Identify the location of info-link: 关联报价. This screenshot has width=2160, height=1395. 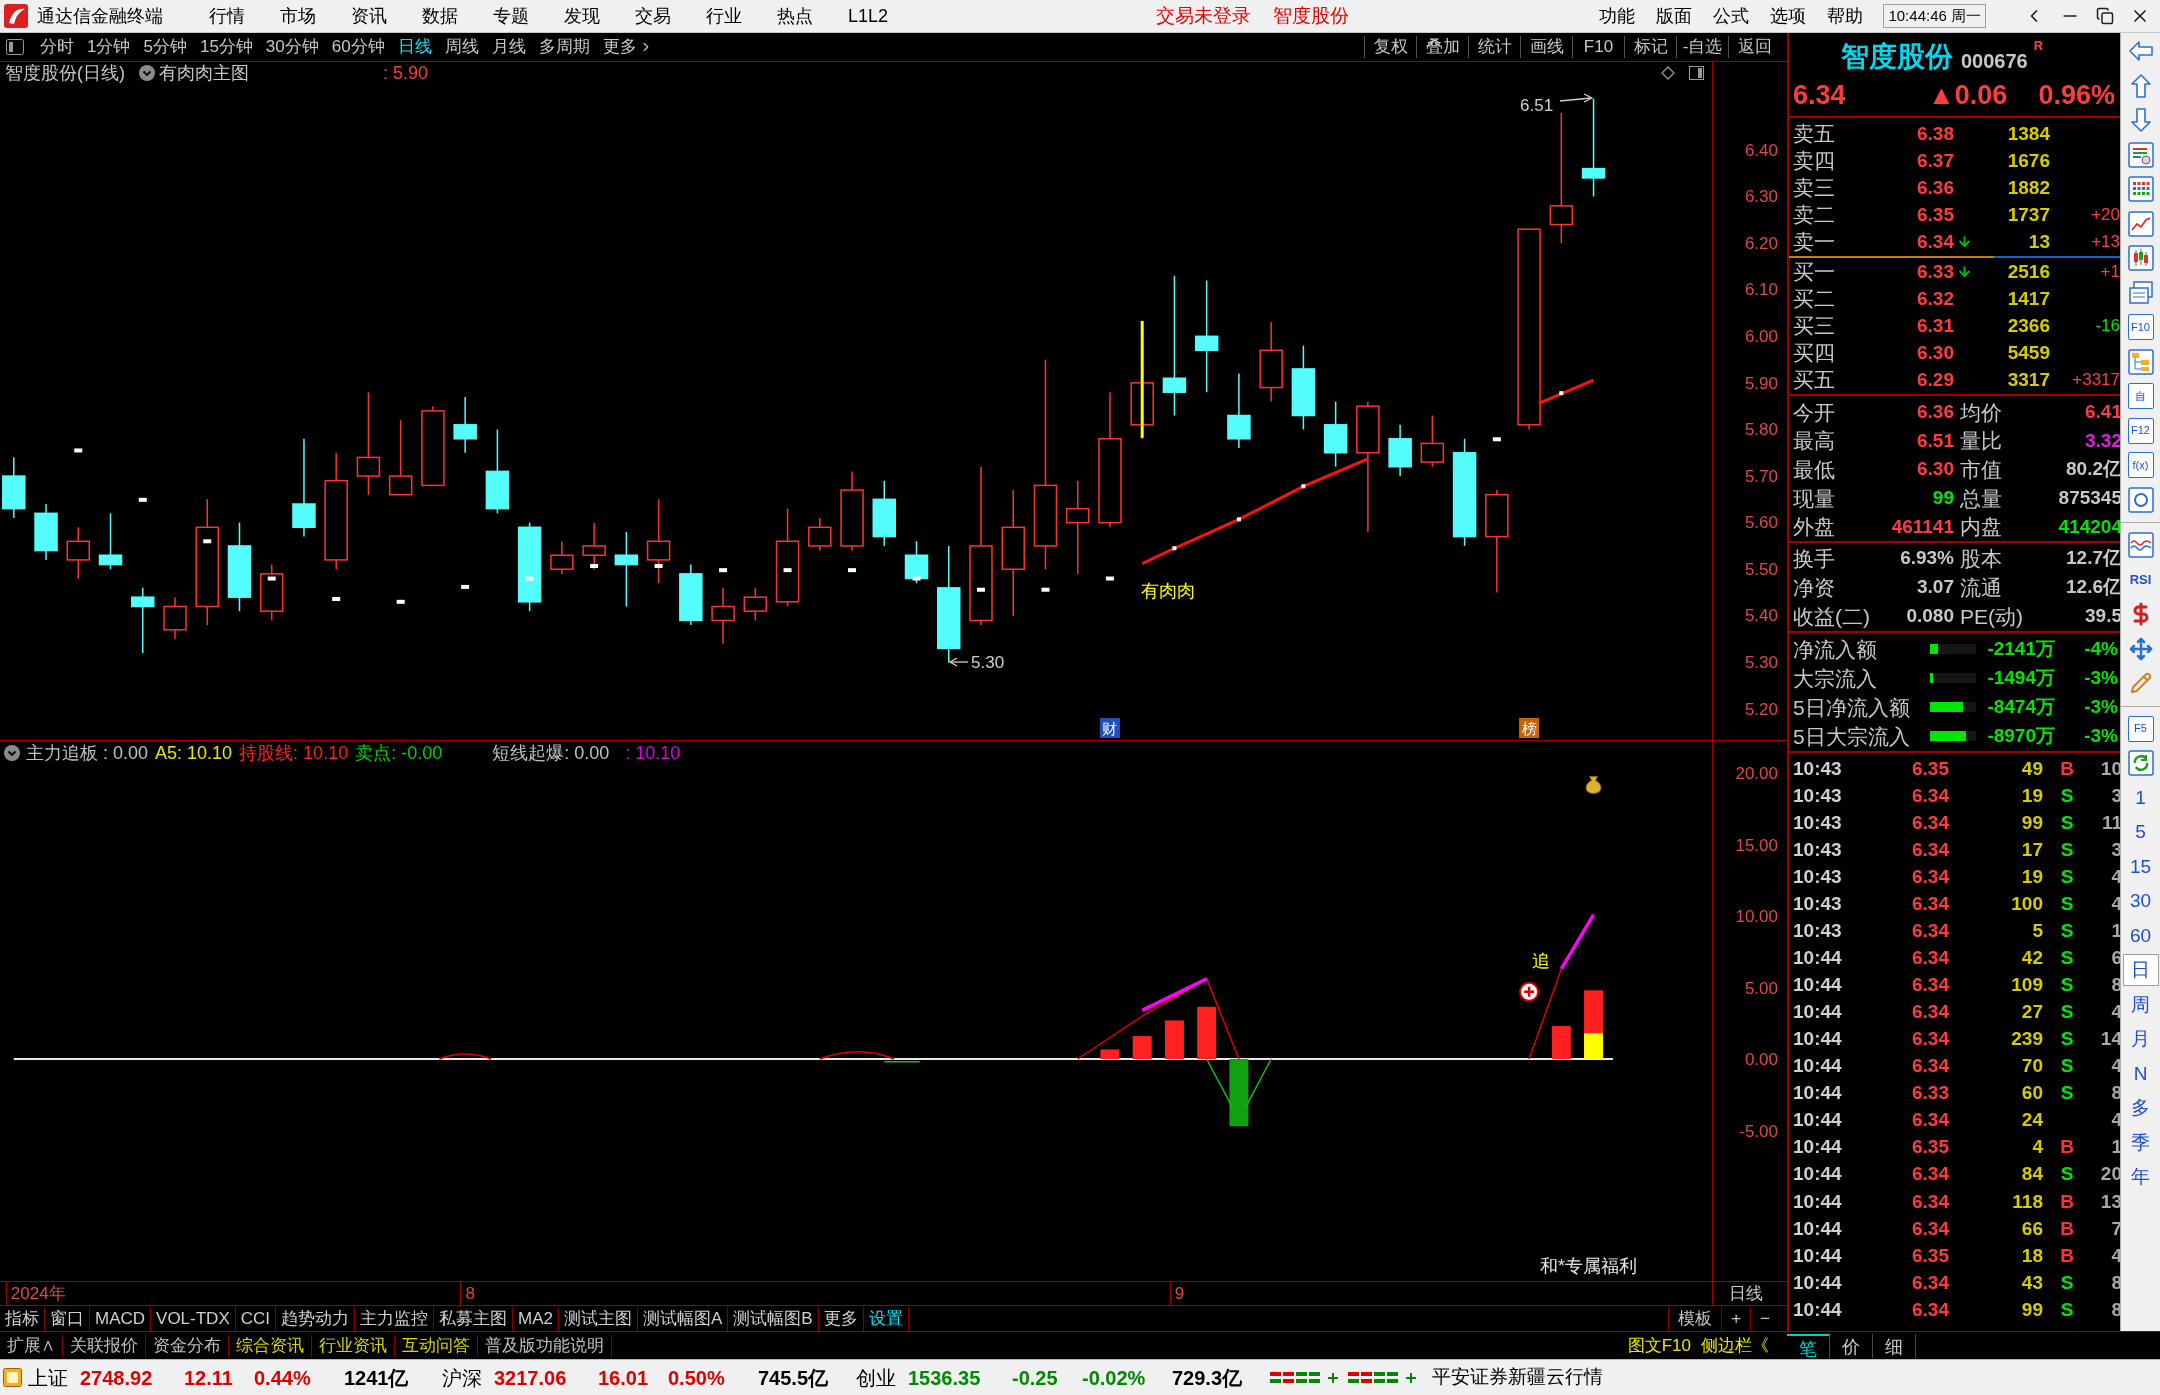
(104, 1345).